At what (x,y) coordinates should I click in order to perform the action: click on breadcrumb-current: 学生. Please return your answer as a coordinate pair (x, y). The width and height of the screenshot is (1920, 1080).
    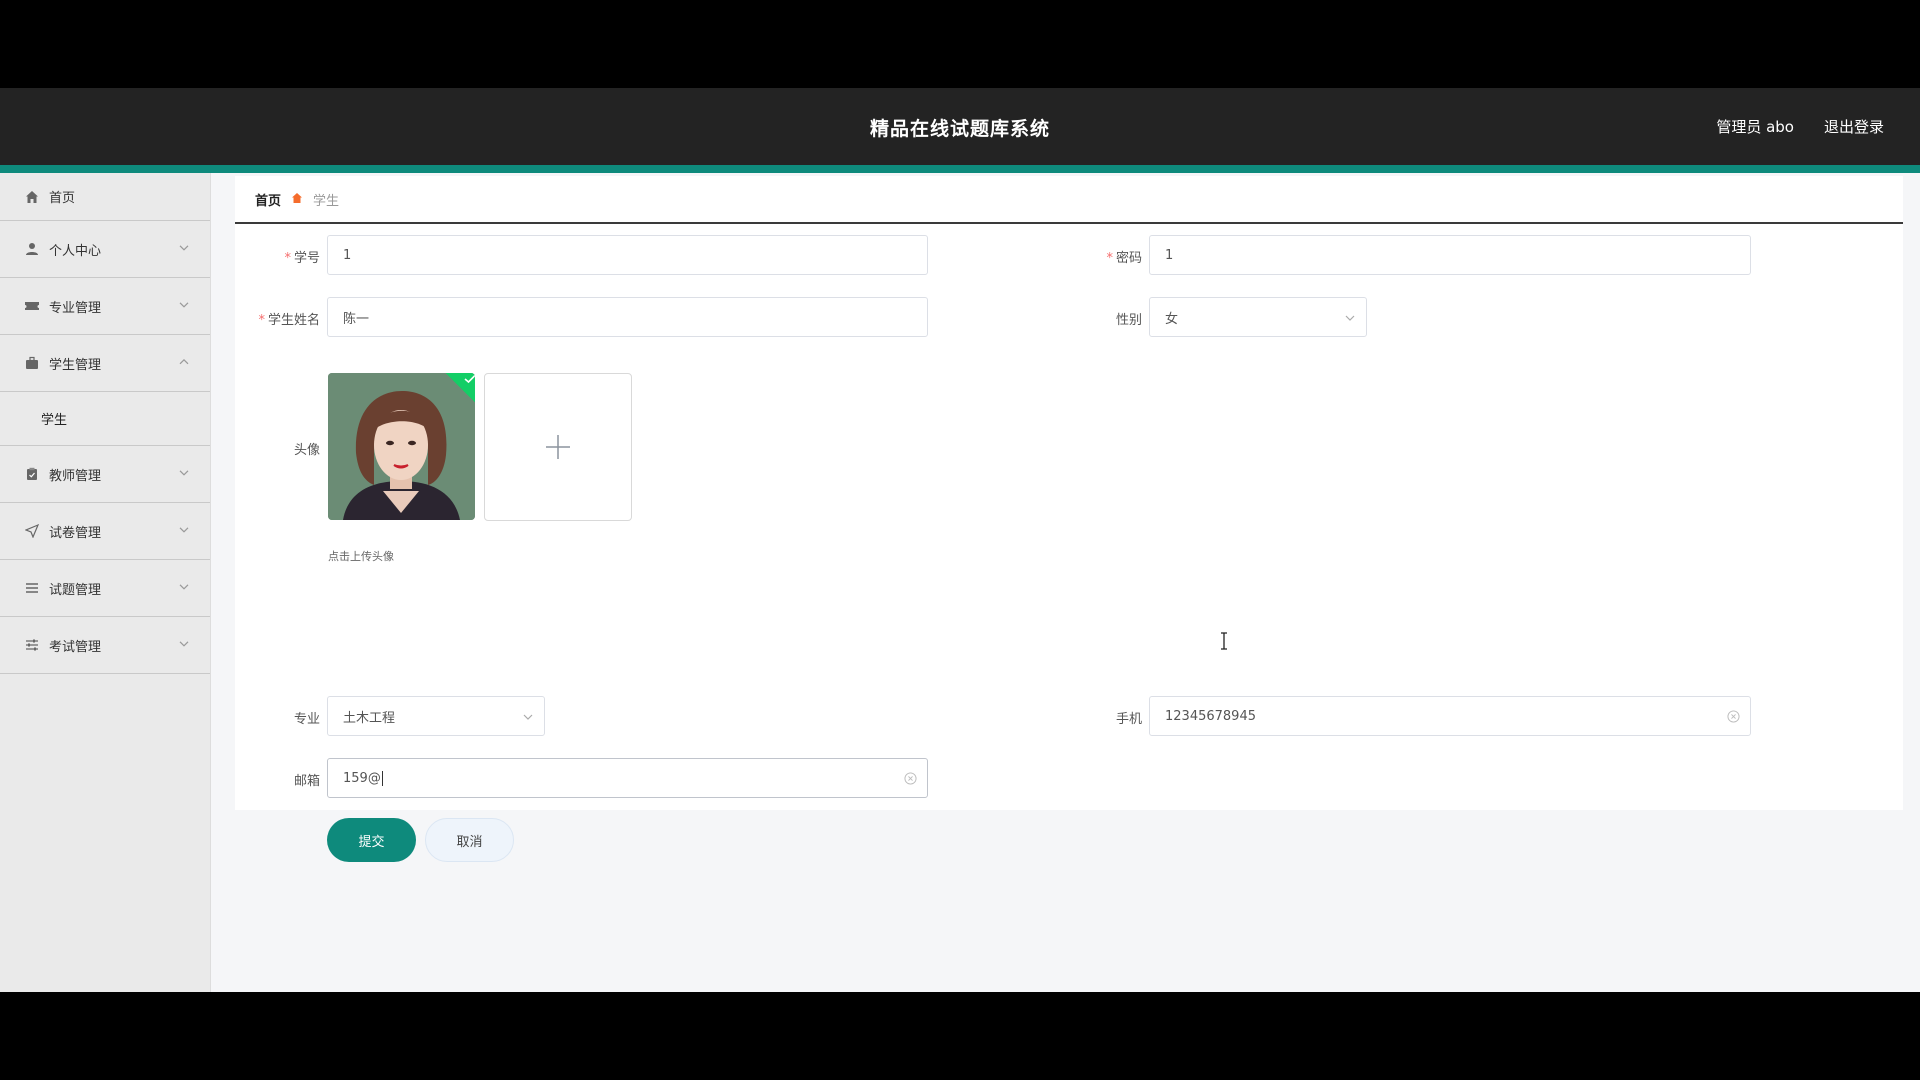
    Looking at the image, I should click on (326, 201).